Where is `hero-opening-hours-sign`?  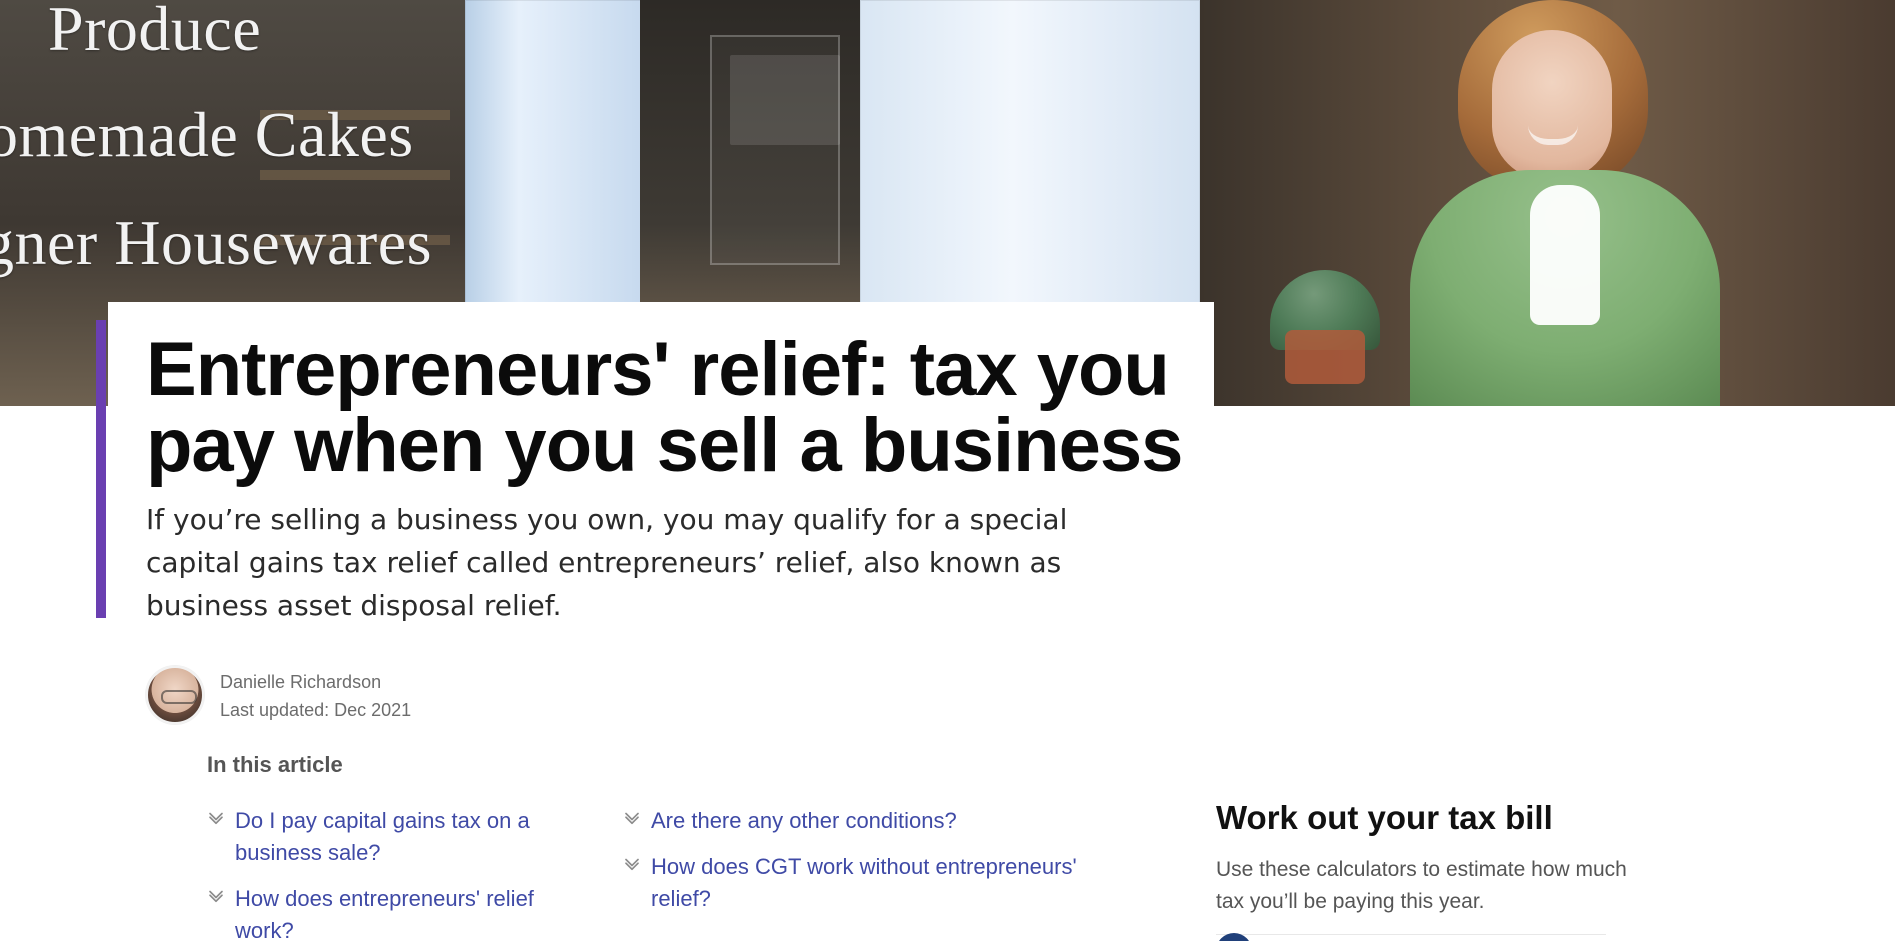
hero-opening-hours-sign is located at coordinates (785, 100).